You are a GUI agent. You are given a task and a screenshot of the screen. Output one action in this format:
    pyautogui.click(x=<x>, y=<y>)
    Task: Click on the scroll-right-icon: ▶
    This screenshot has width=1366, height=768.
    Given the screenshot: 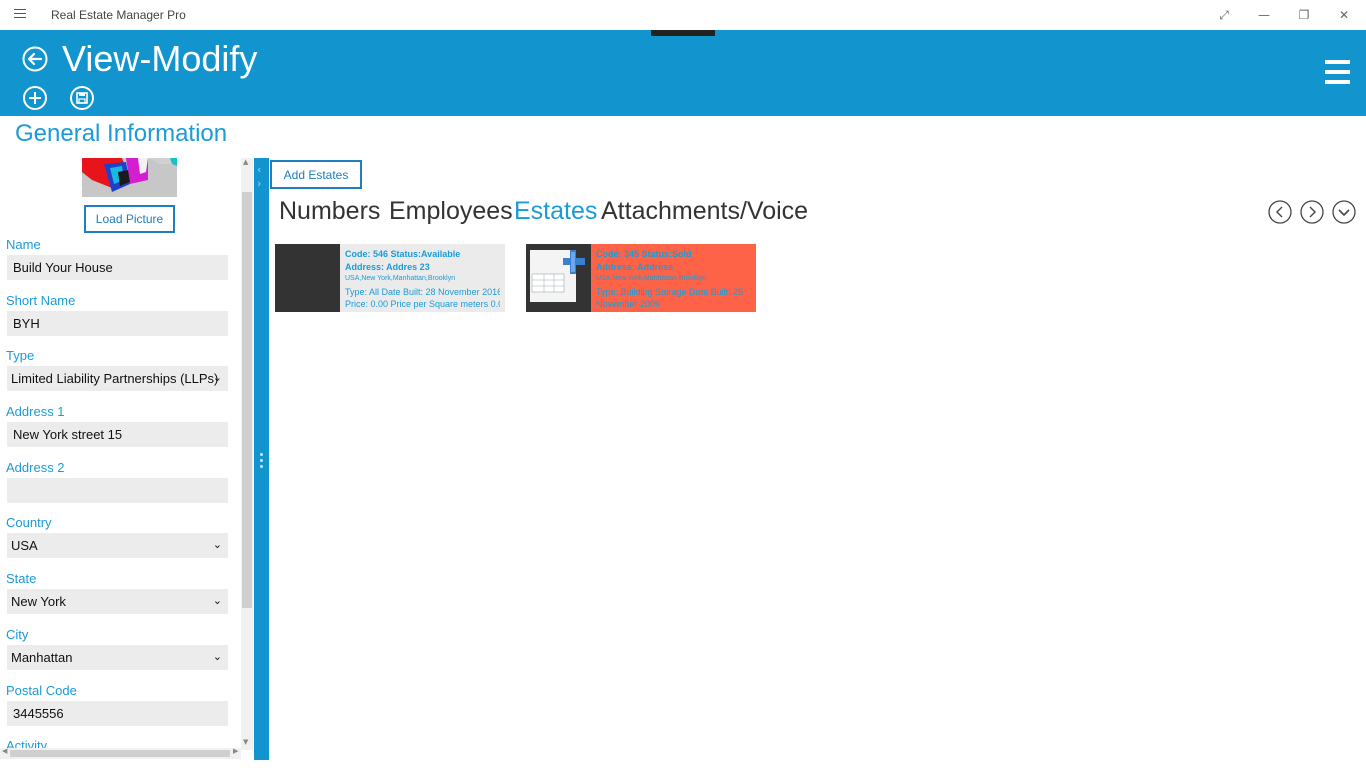 What is the action you would take?
    pyautogui.click(x=235, y=751)
    